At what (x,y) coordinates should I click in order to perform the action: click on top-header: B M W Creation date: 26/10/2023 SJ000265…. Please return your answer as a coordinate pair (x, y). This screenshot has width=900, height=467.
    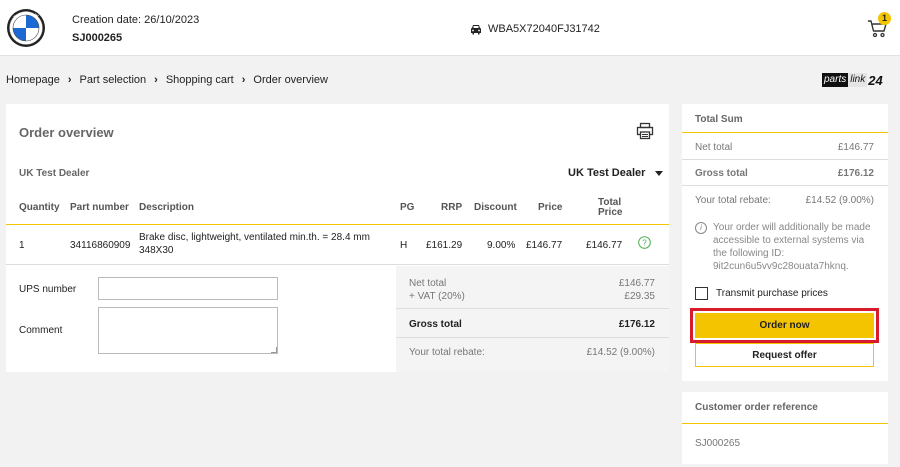
    Looking at the image, I should click on (450, 28).